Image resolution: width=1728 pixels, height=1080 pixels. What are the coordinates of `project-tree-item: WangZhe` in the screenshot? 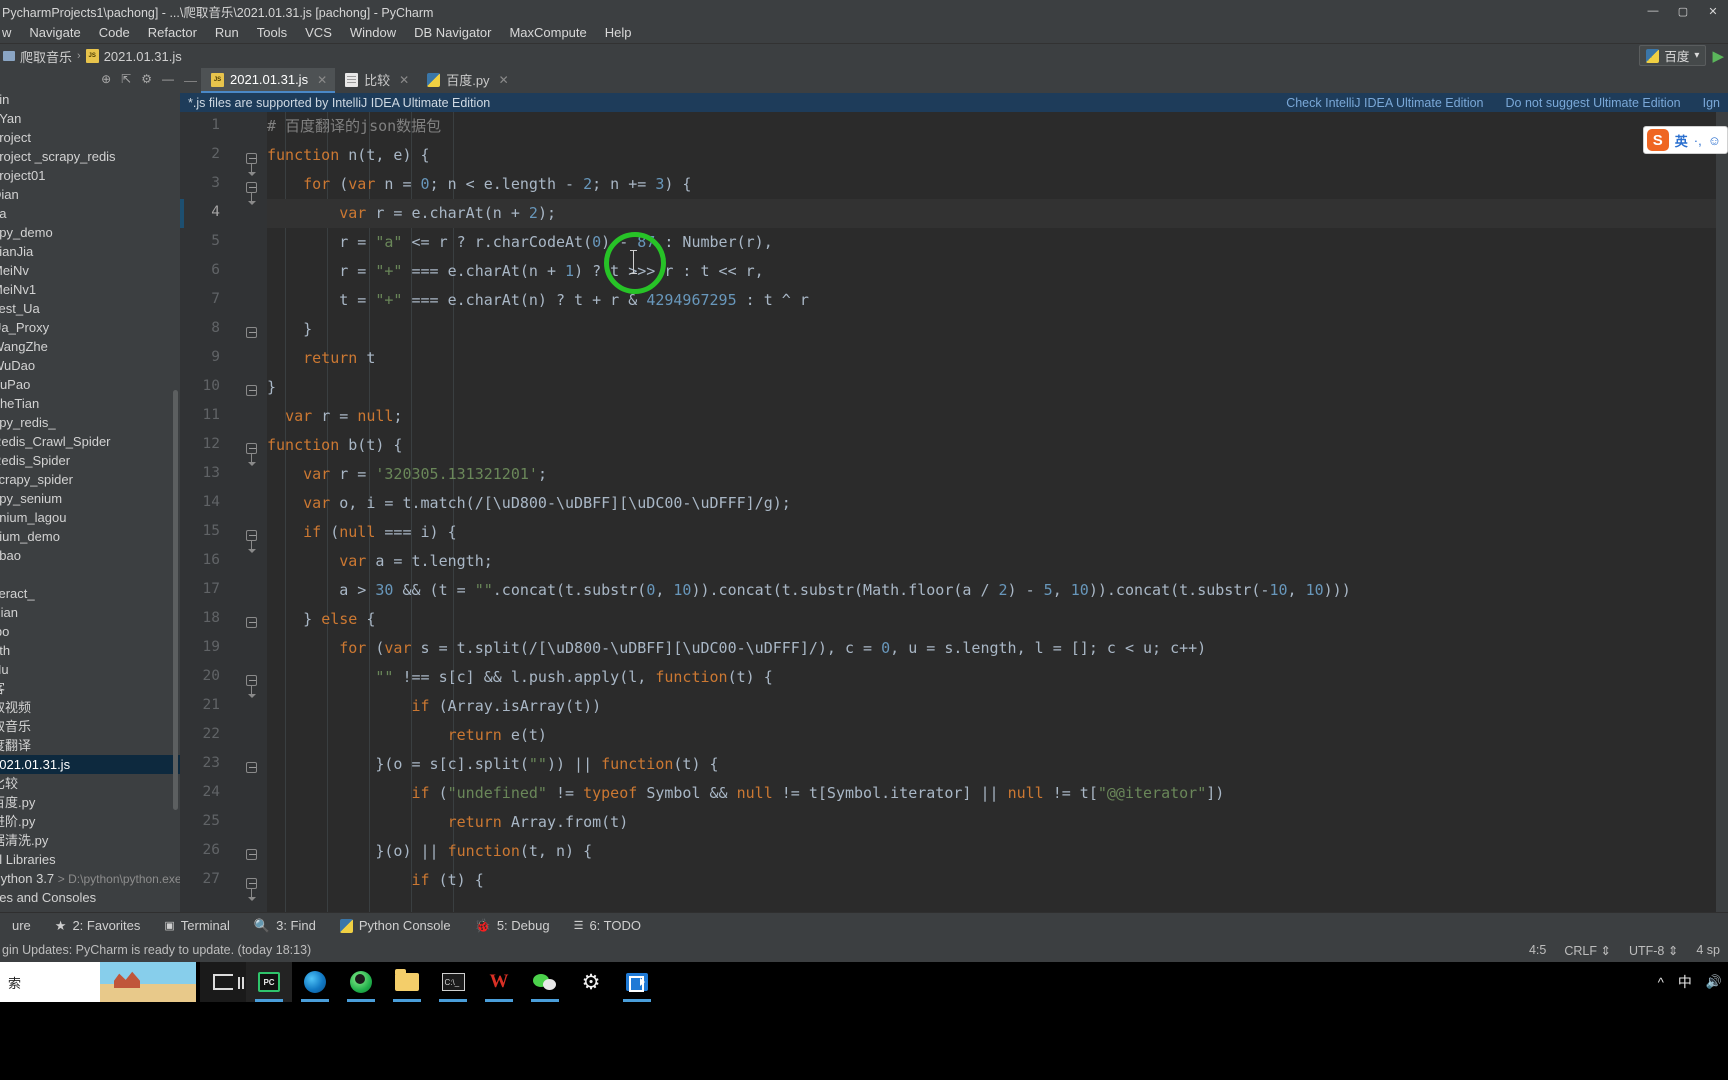 It's located at (90, 346).